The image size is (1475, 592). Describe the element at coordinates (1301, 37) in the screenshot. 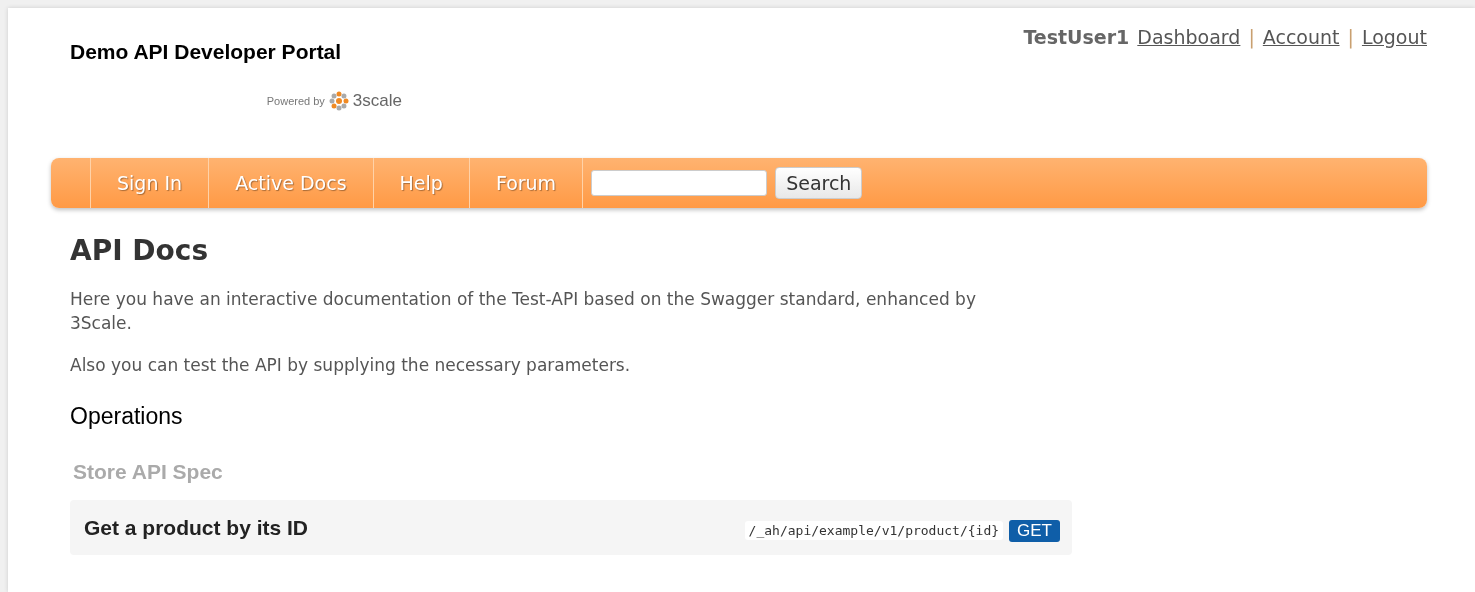

I see `user-link: Account` at that location.